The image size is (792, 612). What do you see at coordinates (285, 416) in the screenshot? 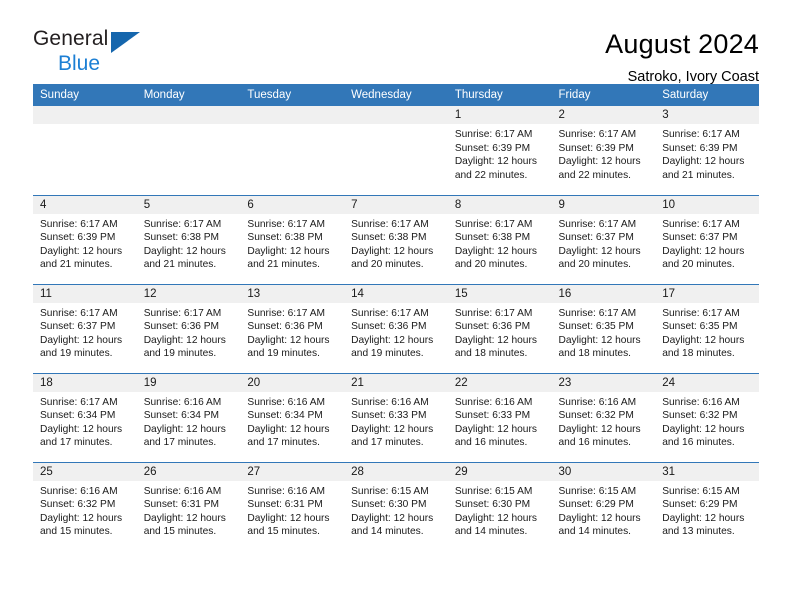
I see `sunset-text: Sunset: 6:34 PM` at bounding box center [285, 416].